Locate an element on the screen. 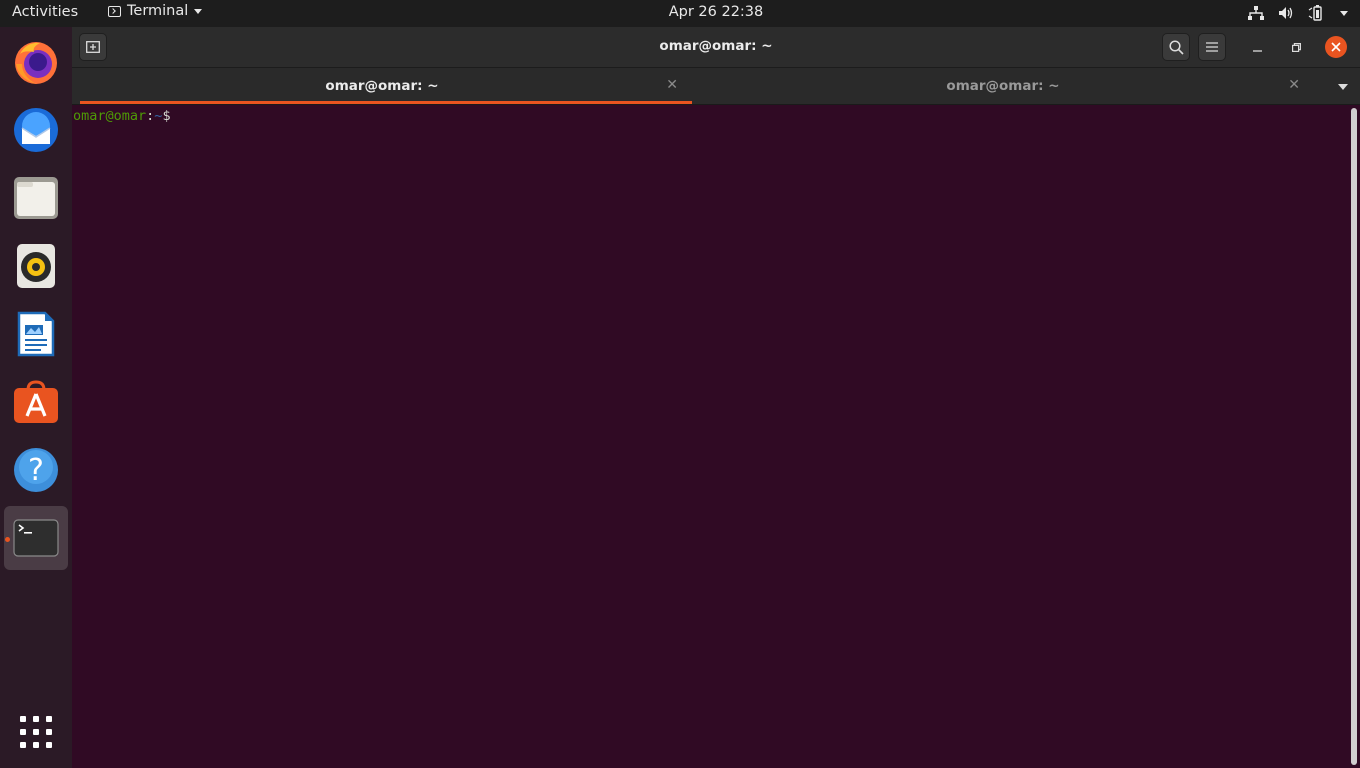 This screenshot has height=768, width=1360. software-icon is located at coordinates (36, 401).